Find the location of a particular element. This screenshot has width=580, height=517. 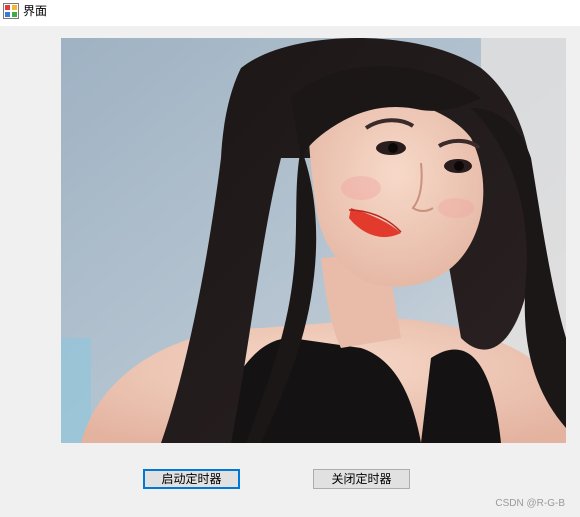

app-icon is located at coordinates (11, 11).